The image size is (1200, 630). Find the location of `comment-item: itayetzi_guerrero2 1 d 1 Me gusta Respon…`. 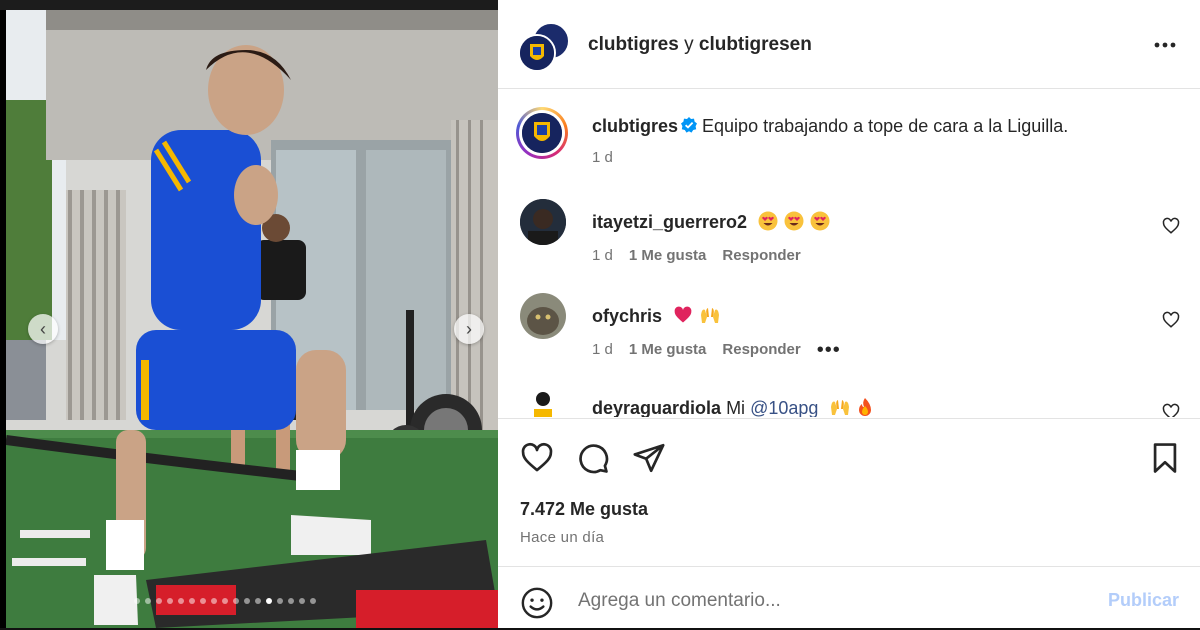

comment-item: itayetzi_guerrero2 1 d 1 Me gusta Respon… is located at coordinates (860, 231).